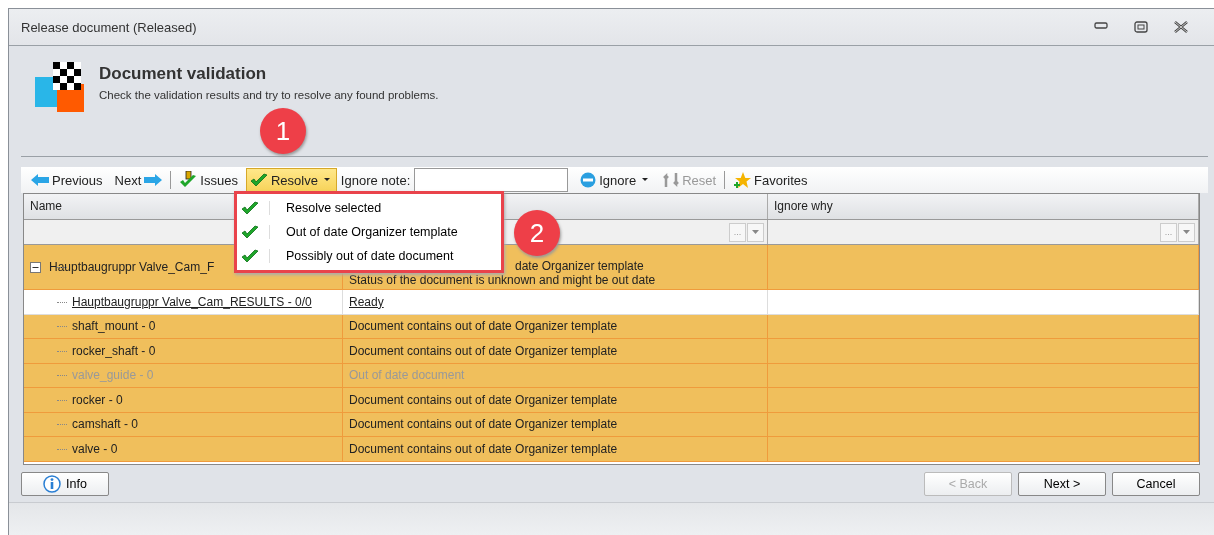  What do you see at coordinates (1141, 27) in the screenshot?
I see `restore-icon` at bounding box center [1141, 27].